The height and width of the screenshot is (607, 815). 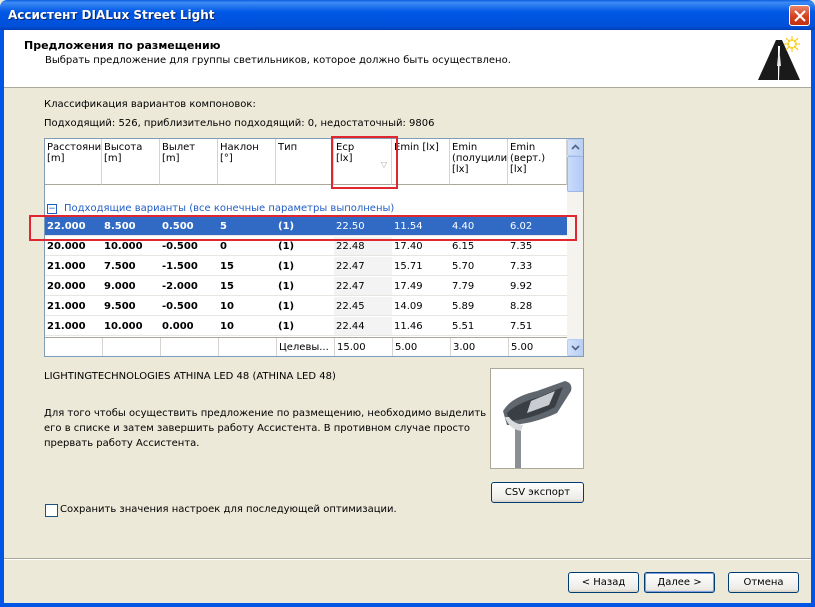 I want to click on column-header-tilt: Наклон [°], so click(x=247, y=162).